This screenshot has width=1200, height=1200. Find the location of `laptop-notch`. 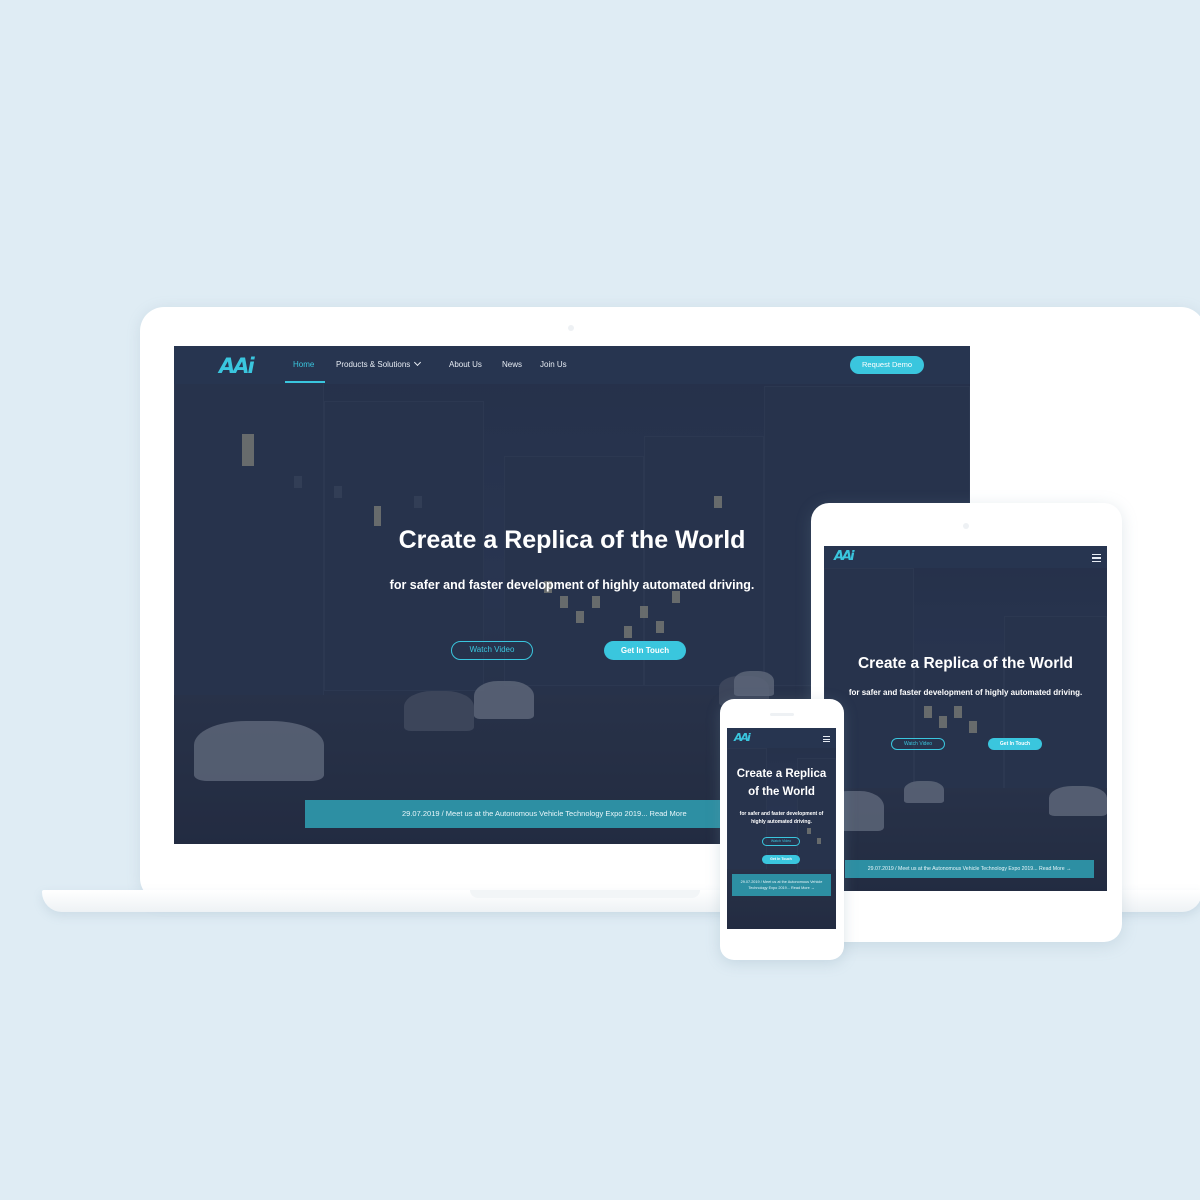

laptop-notch is located at coordinates (585, 894).